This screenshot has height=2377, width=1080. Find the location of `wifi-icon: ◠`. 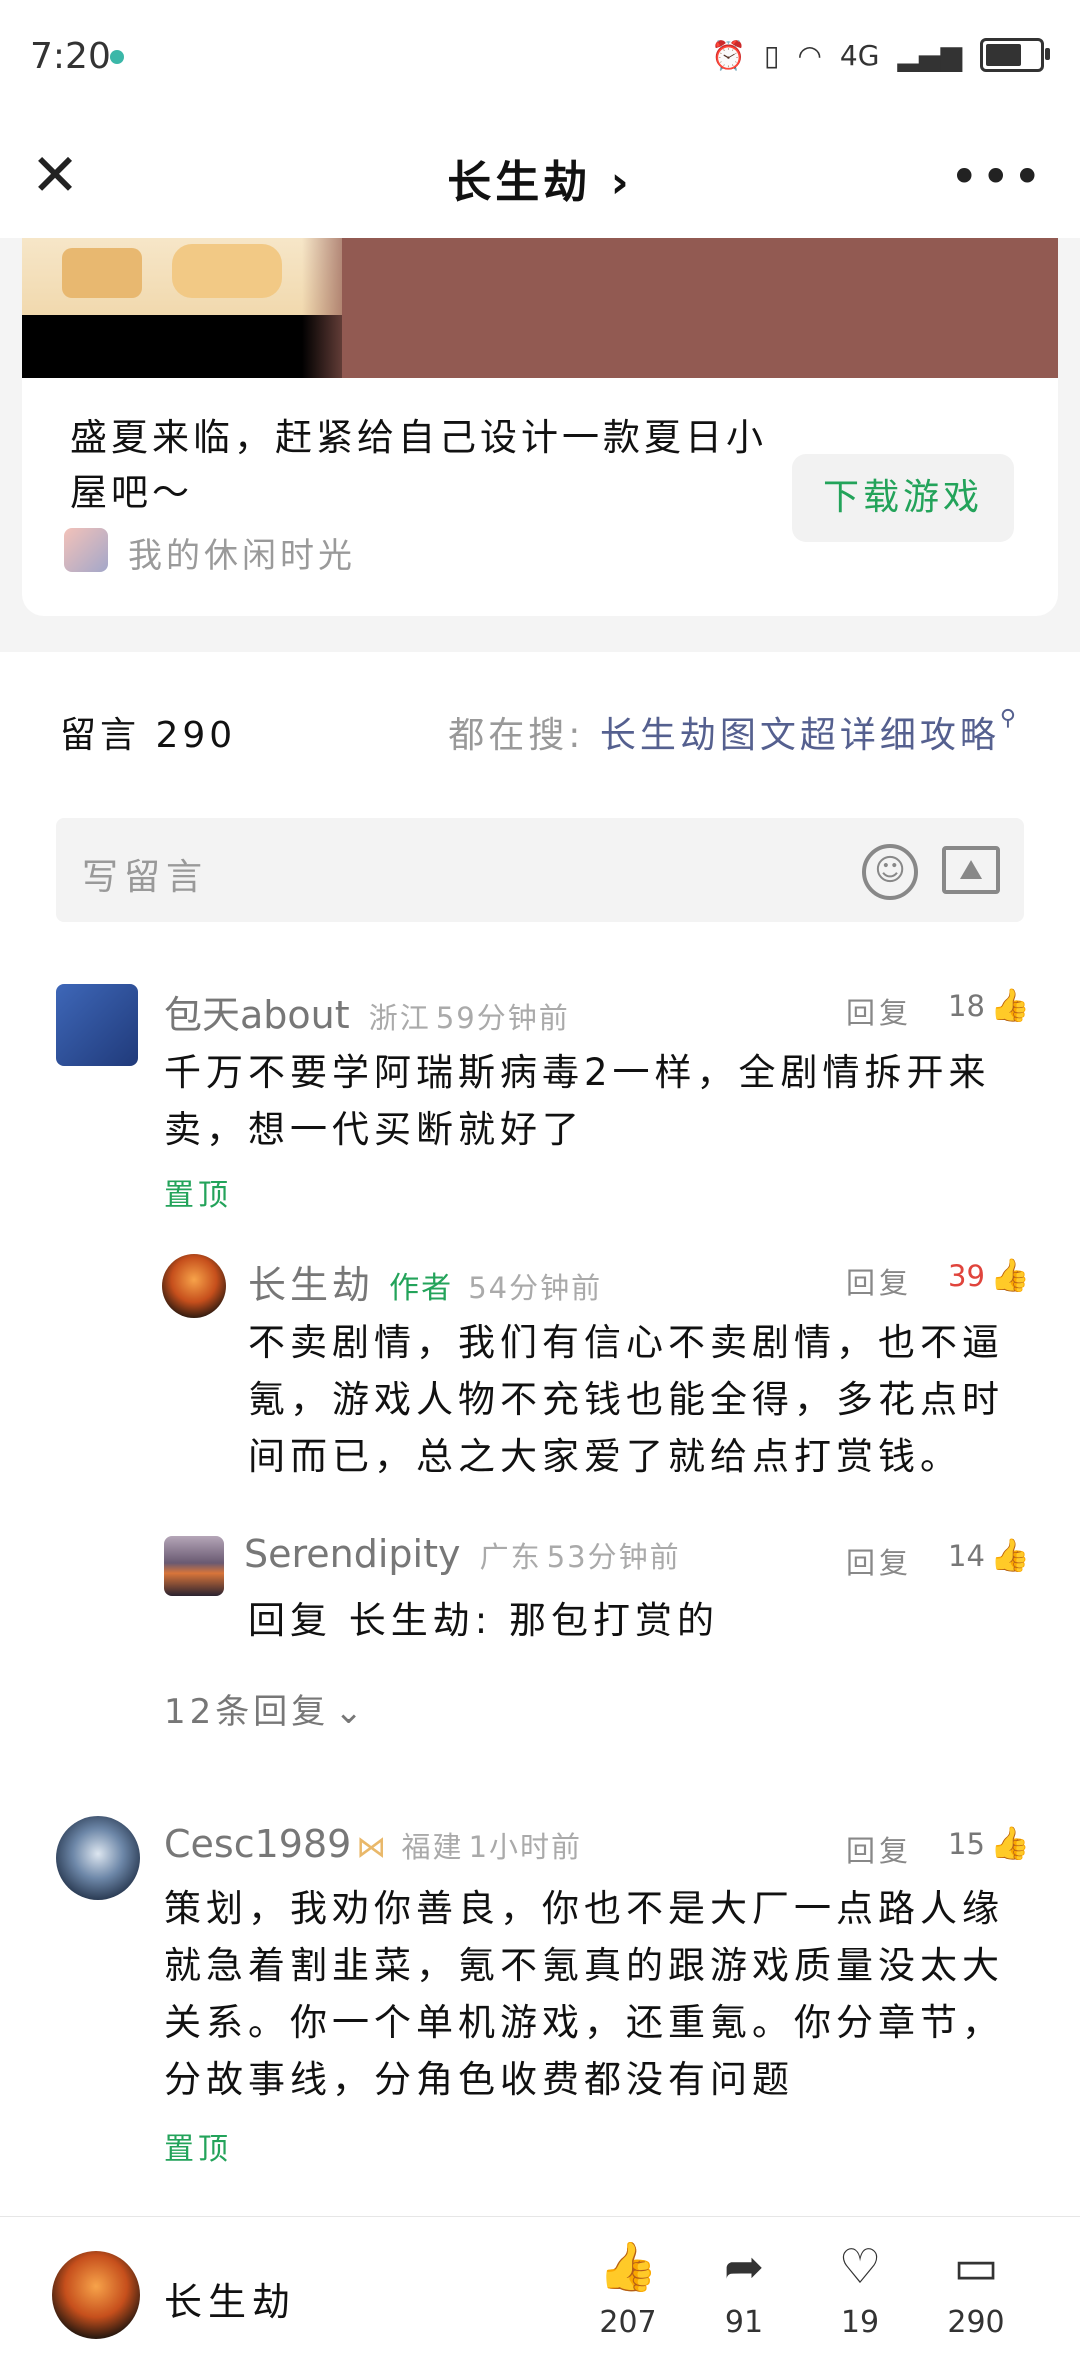

wifi-icon: ◠ is located at coordinates (809, 55).